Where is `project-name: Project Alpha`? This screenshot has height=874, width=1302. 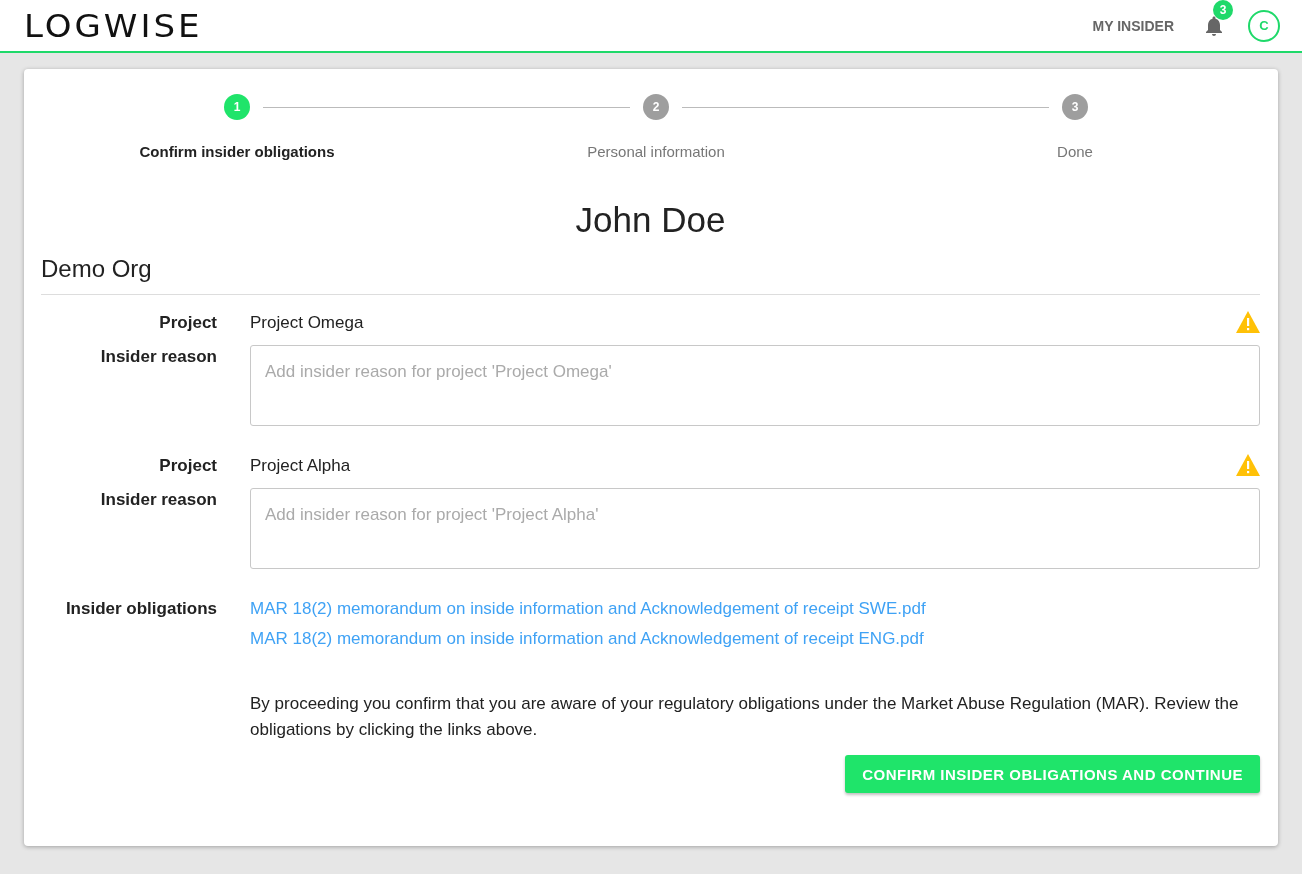
project-name: Project Alpha is located at coordinates (301, 466).